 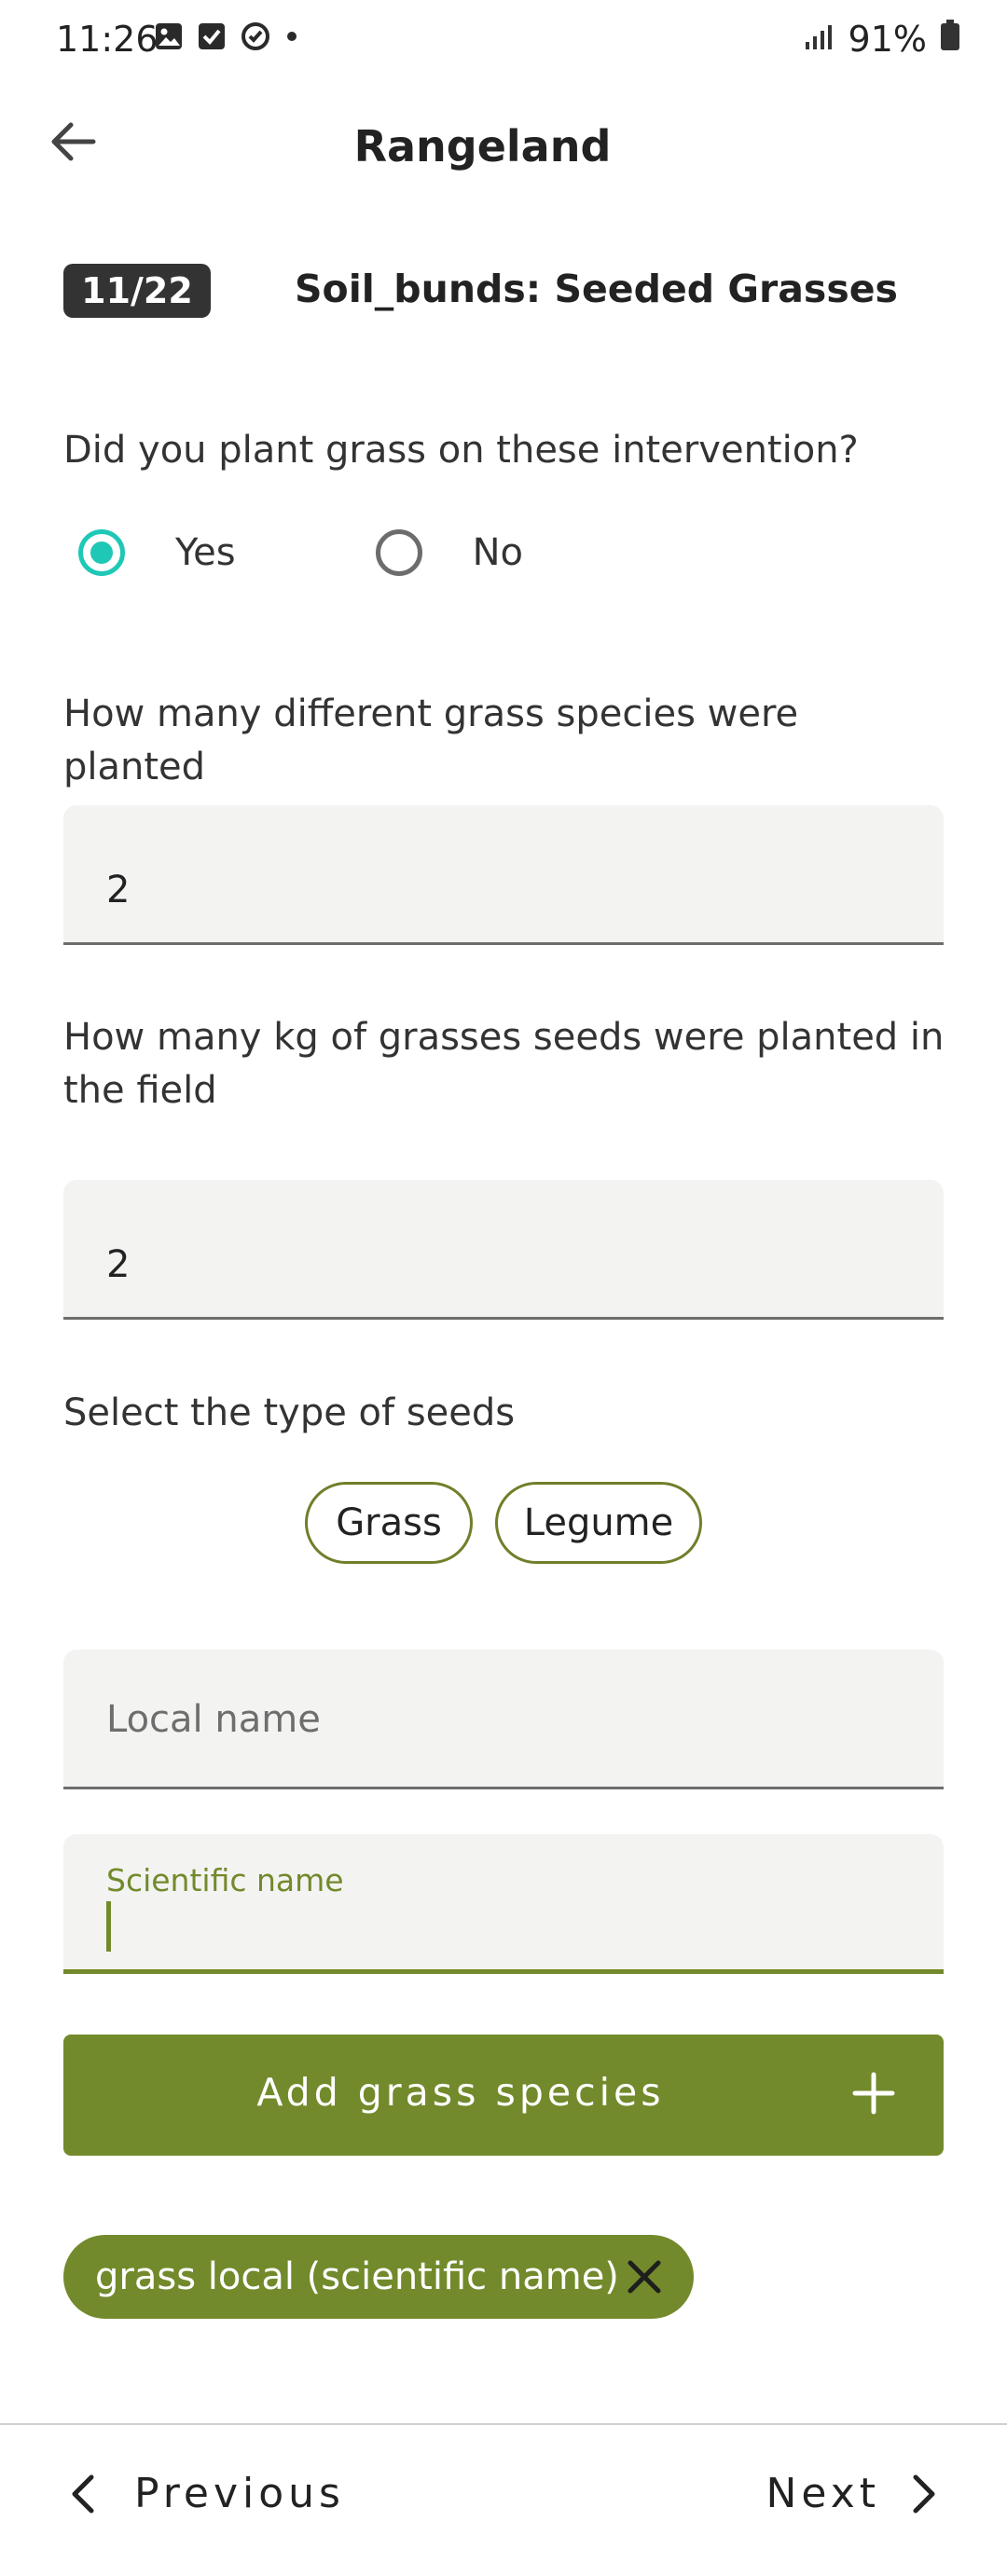 I want to click on checkbox-icon, so click(x=212, y=38).